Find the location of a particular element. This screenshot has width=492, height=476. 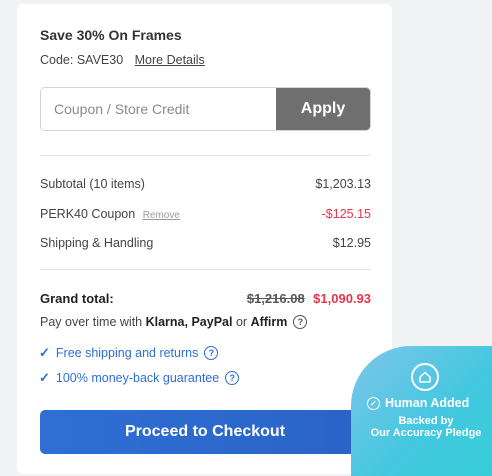

benefit-label: Free shipping and returns is located at coordinates (127, 353).